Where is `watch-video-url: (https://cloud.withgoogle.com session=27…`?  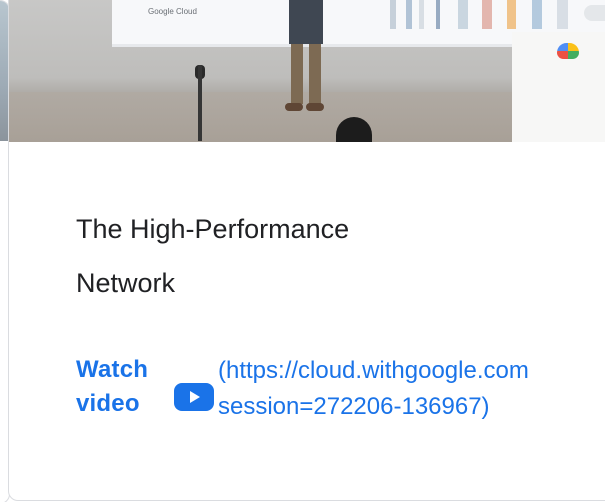 watch-video-url: (https://cloud.withgoogle.com session=27… is located at coordinates (411, 389).